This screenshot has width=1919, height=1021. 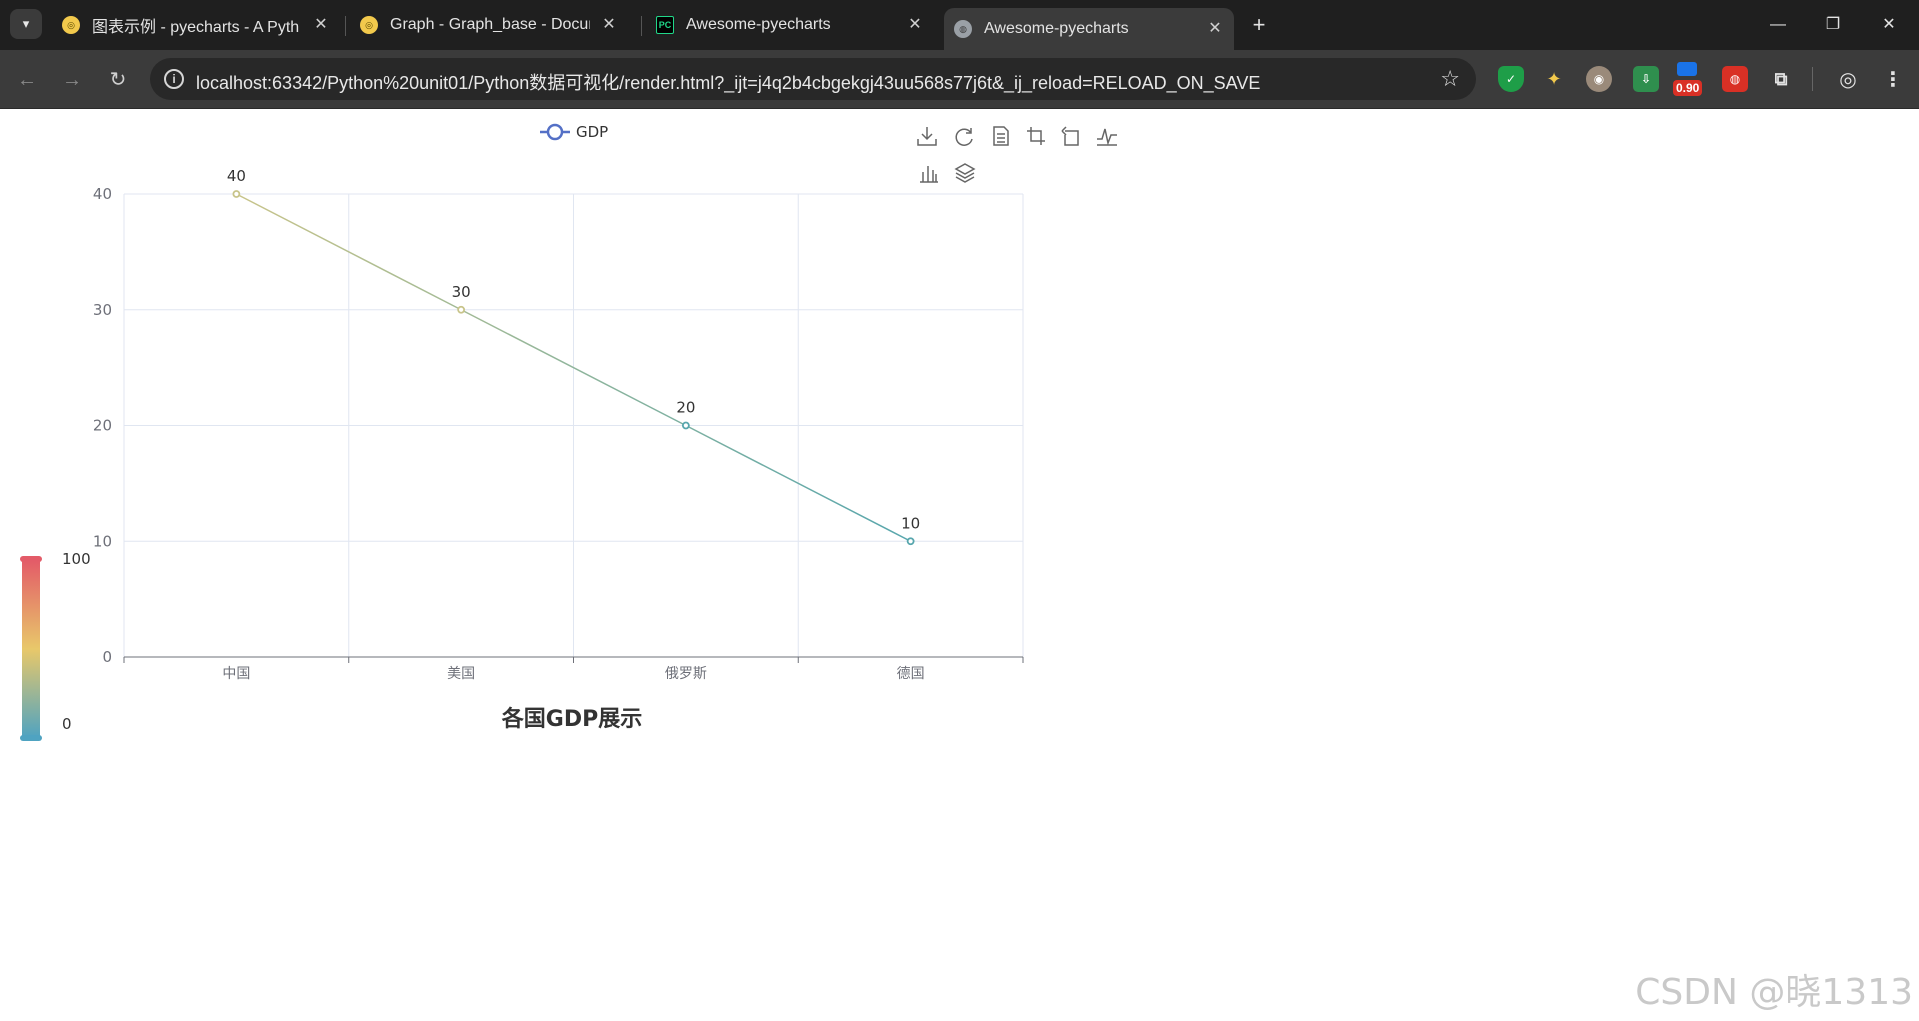 I want to click on data-view-icon, so click(x=1001, y=136).